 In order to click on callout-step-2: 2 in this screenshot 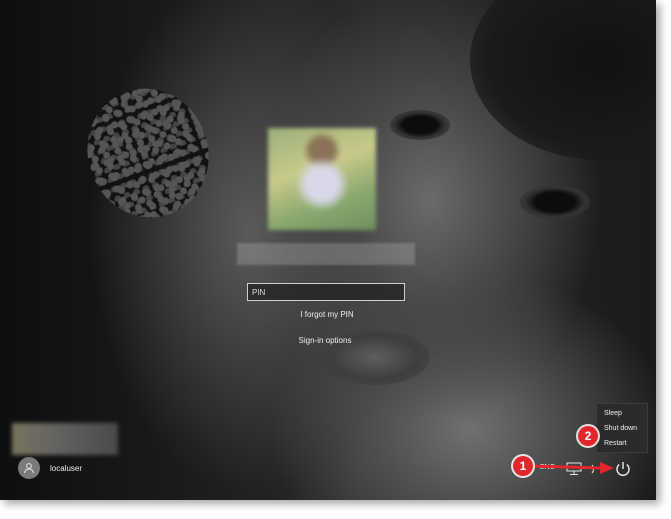, I will do `click(588, 436)`.